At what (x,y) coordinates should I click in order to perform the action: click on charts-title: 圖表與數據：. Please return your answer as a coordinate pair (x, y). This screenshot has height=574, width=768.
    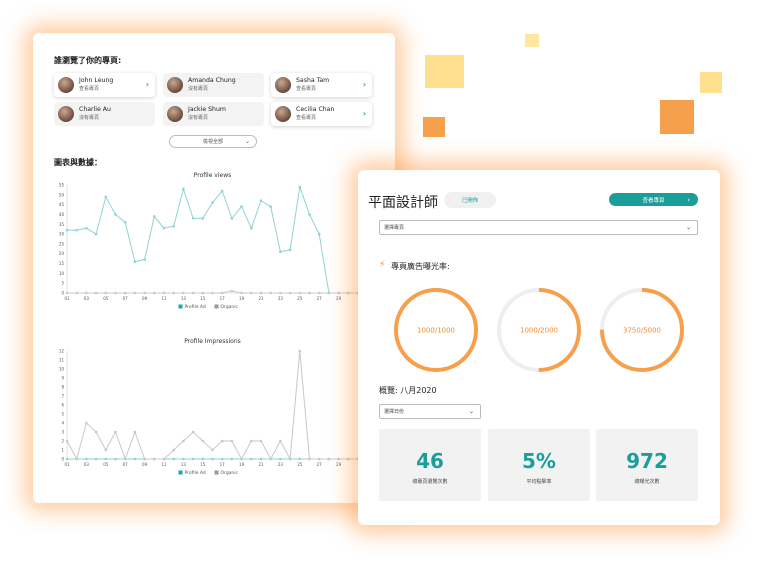
    Looking at the image, I should click on (78, 162).